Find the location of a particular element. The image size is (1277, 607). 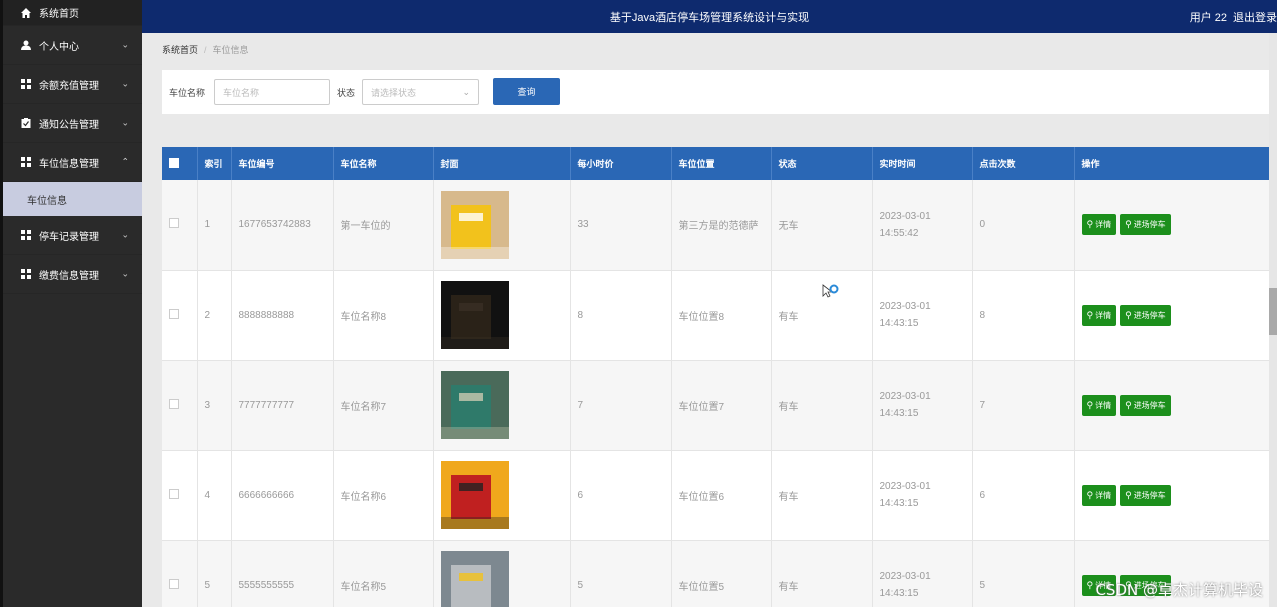

top-header: 基于Java酒店停车场管理系统设计与实现 用户 22 退出登录 is located at coordinates (709, 16).